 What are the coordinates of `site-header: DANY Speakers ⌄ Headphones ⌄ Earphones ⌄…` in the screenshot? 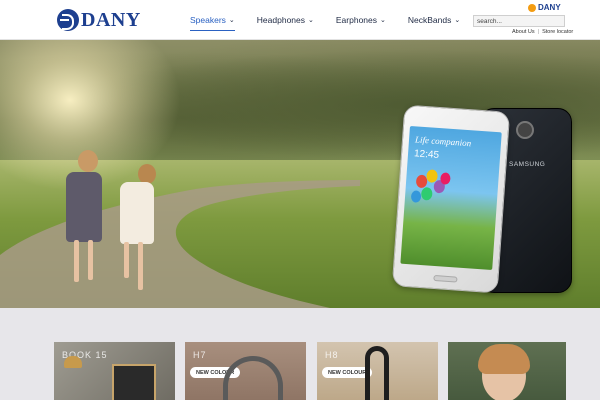 It's located at (300, 20).